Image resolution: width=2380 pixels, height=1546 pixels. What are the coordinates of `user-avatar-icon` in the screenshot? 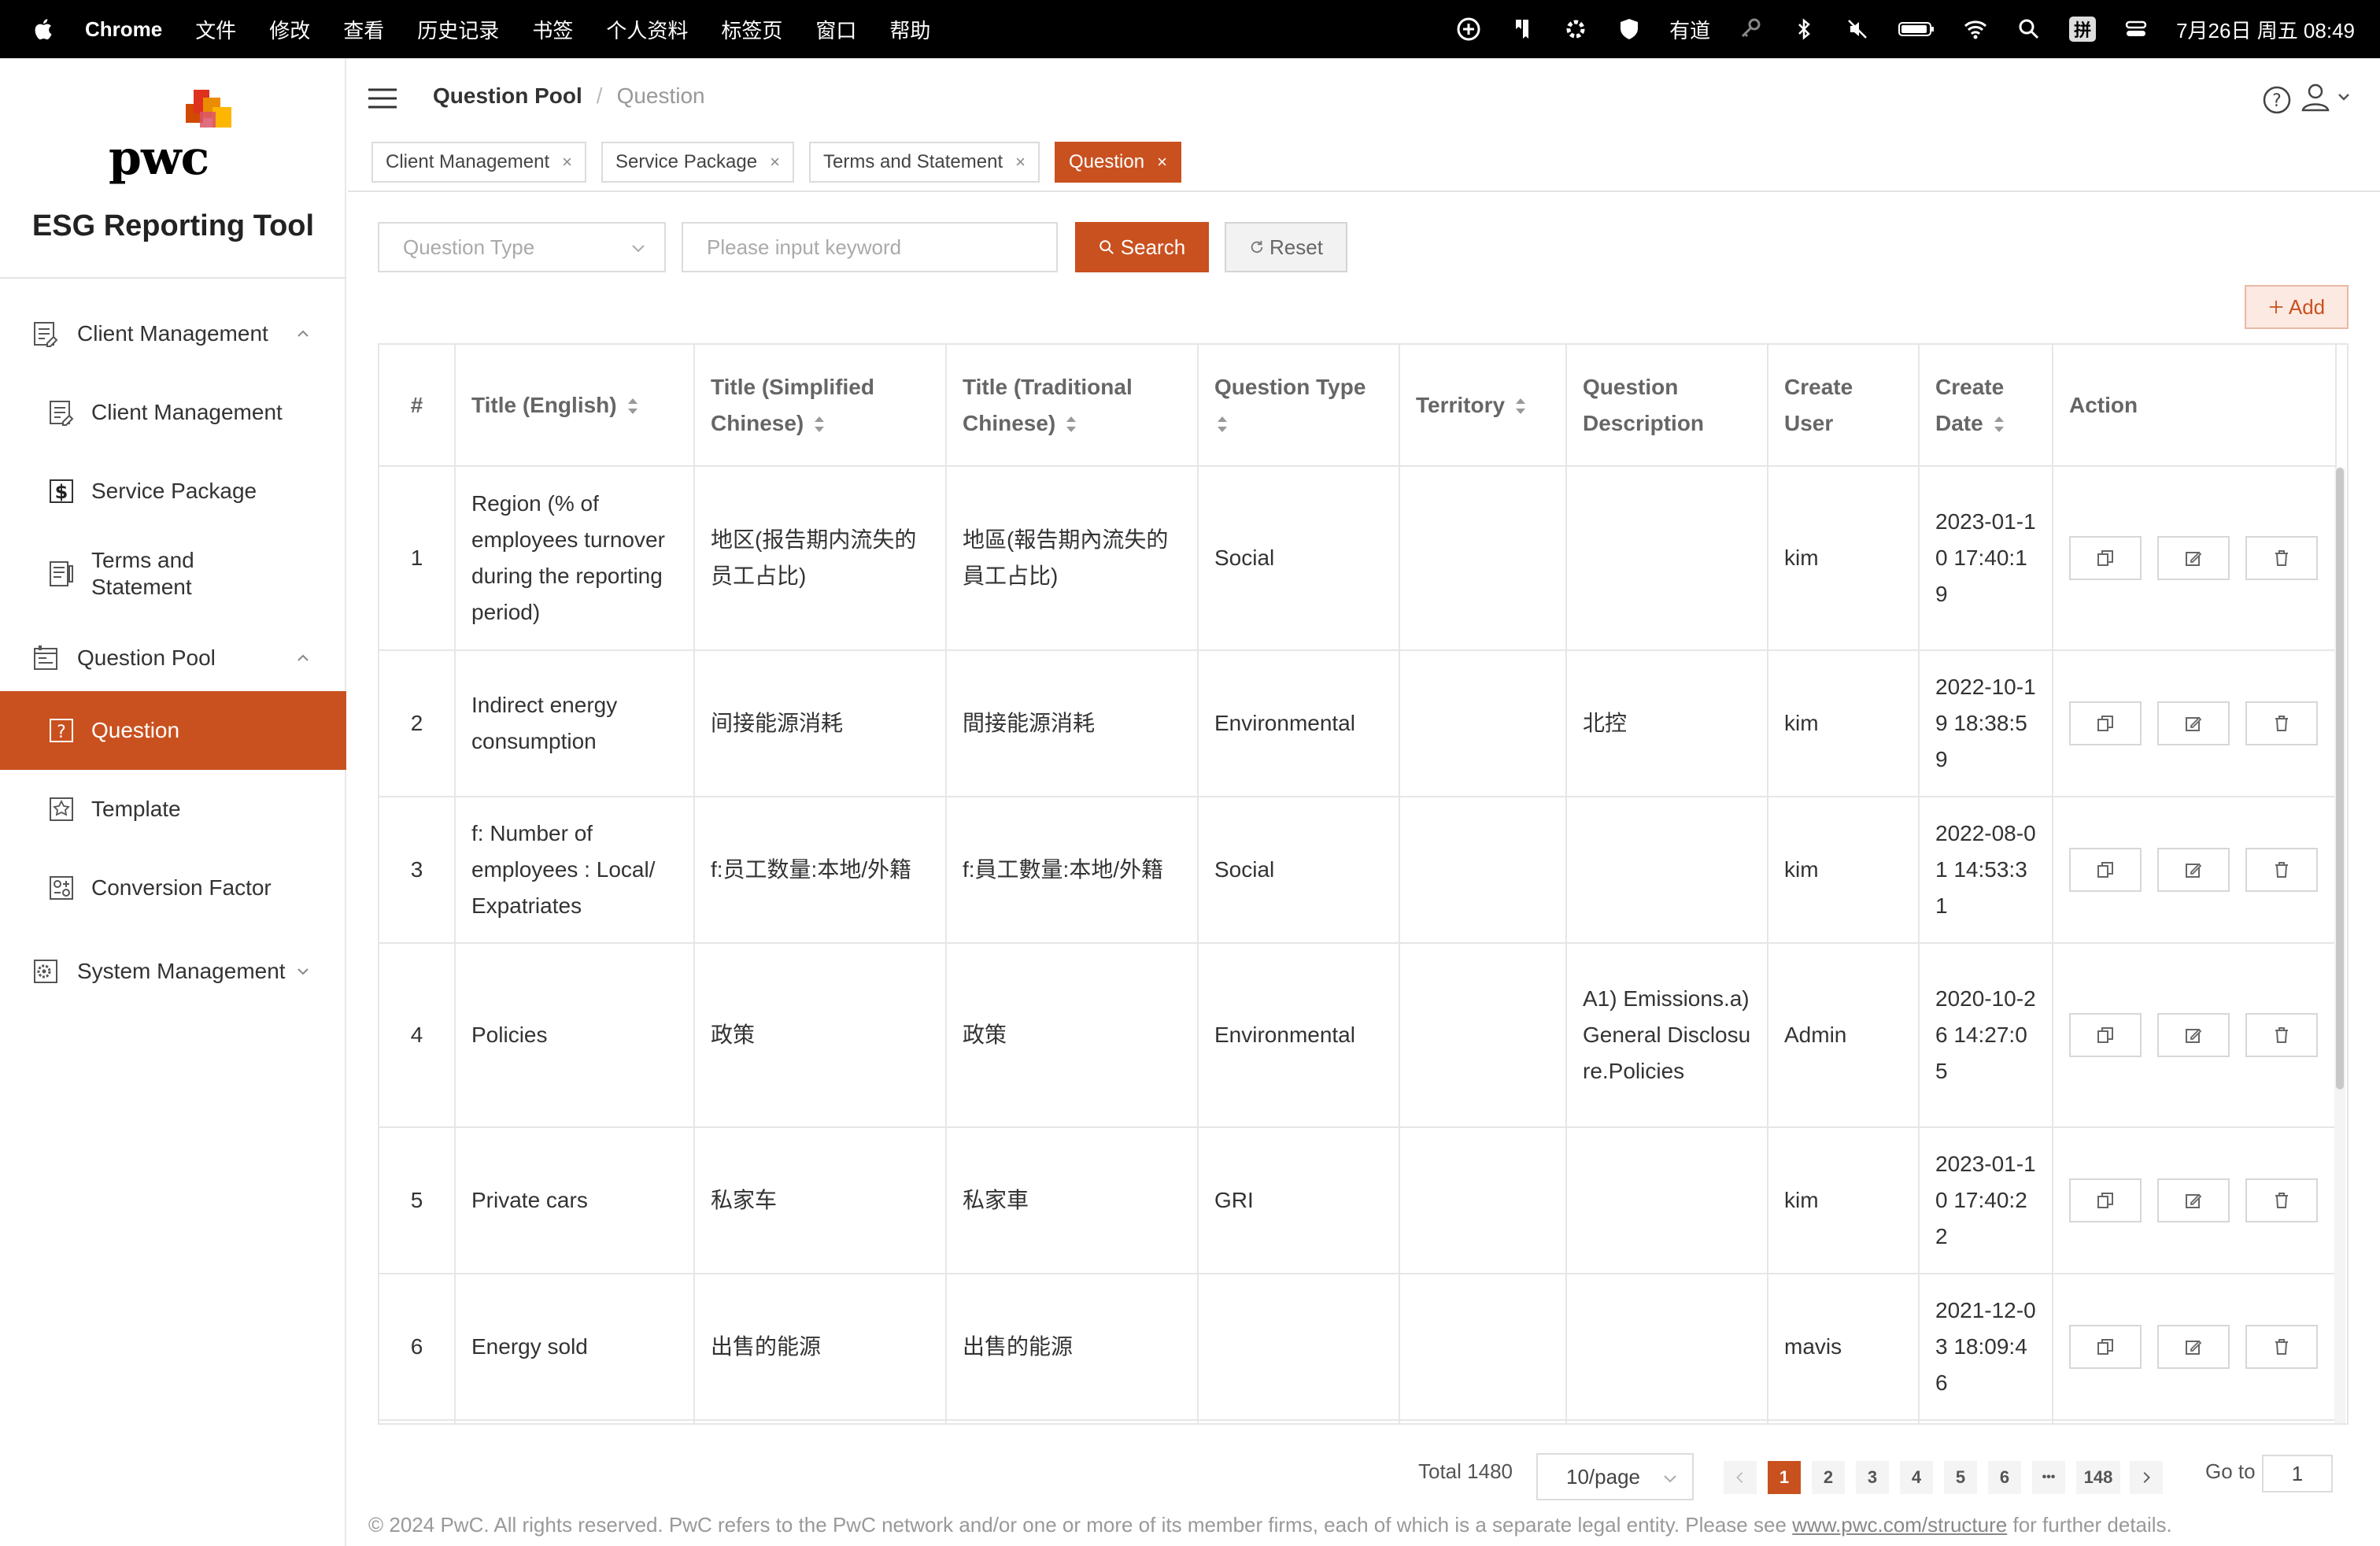 It's located at (2325, 97).